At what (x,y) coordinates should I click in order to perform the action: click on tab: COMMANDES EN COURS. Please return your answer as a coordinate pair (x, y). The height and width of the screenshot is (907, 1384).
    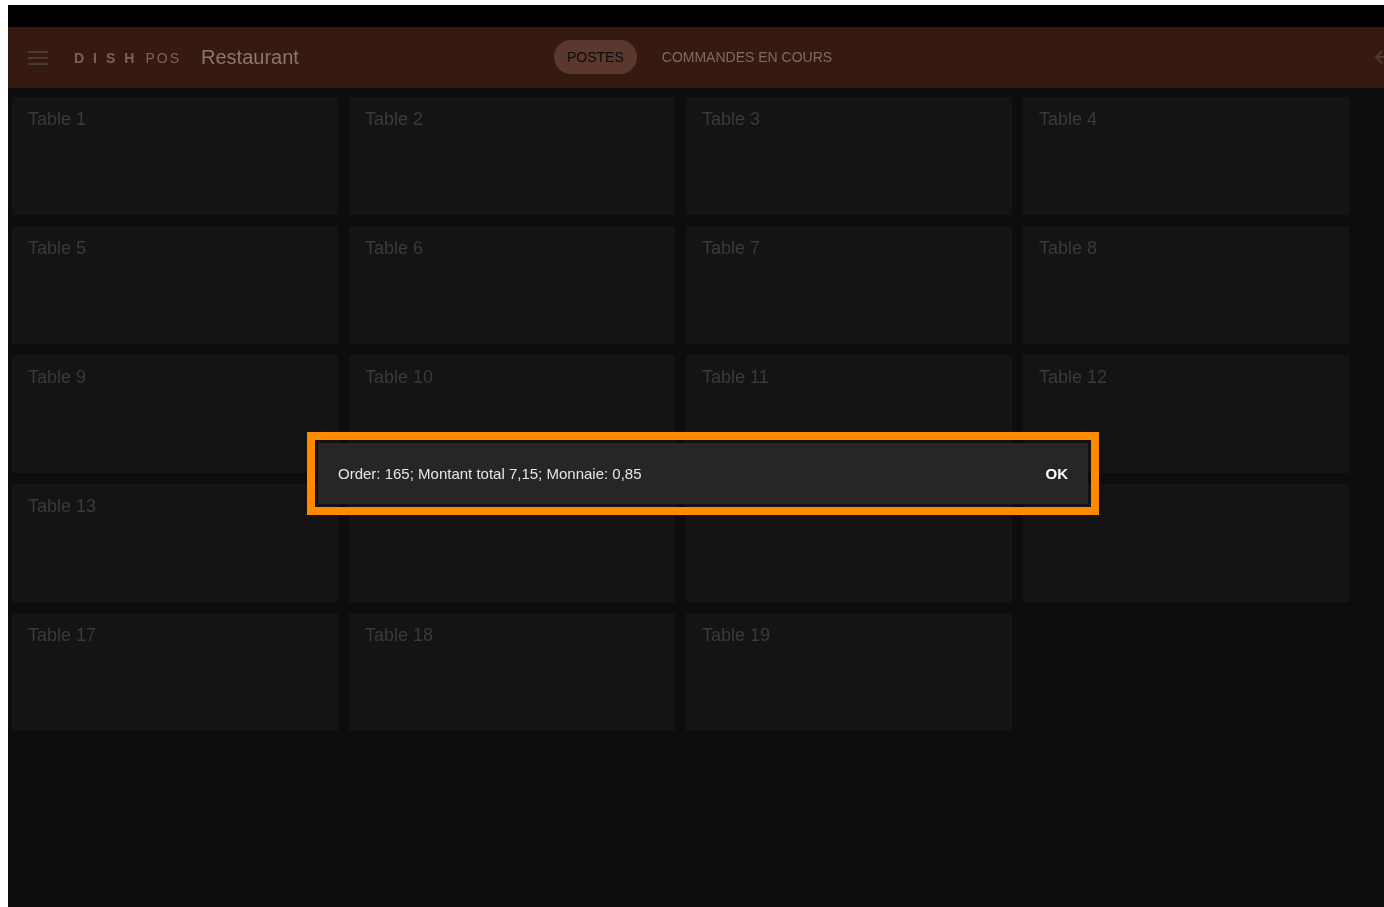
    Looking at the image, I should click on (747, 57).